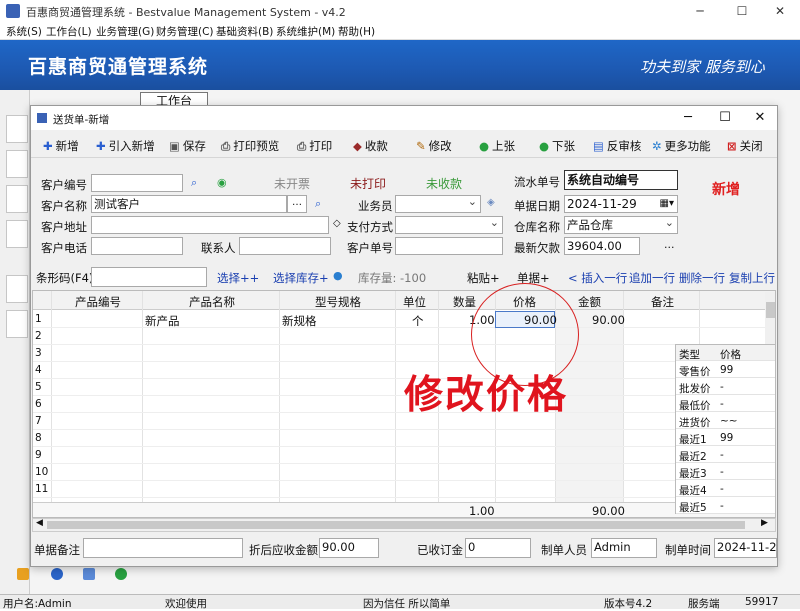 This screenshot has width=800, height=611. What do you see at coordinates (621, 204) in the screenshot?
I see `date-picker: 2024-11-29 ▦▾` at bounding box center [621, 204].